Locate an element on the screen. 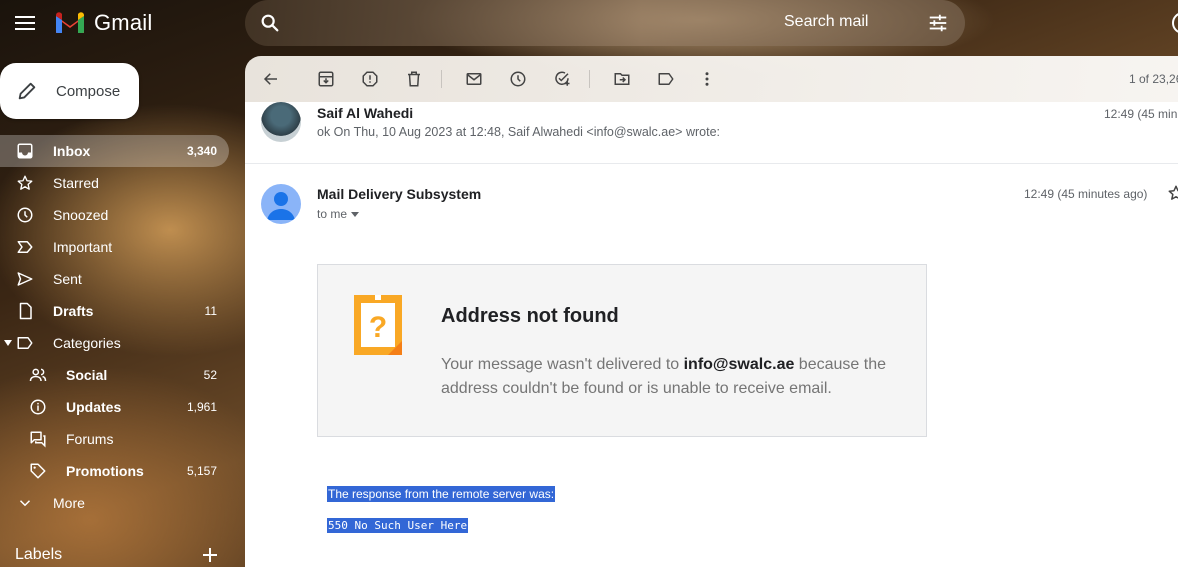  sidebar-item-label: Promotions is located at coordinates (105, 471).